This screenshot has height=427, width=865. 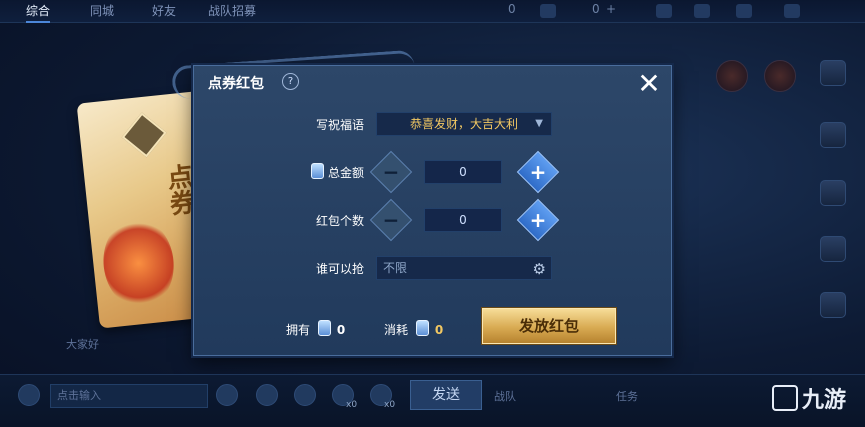 I want to click on watermark-logo: 九游, so click(x=809, y=398).